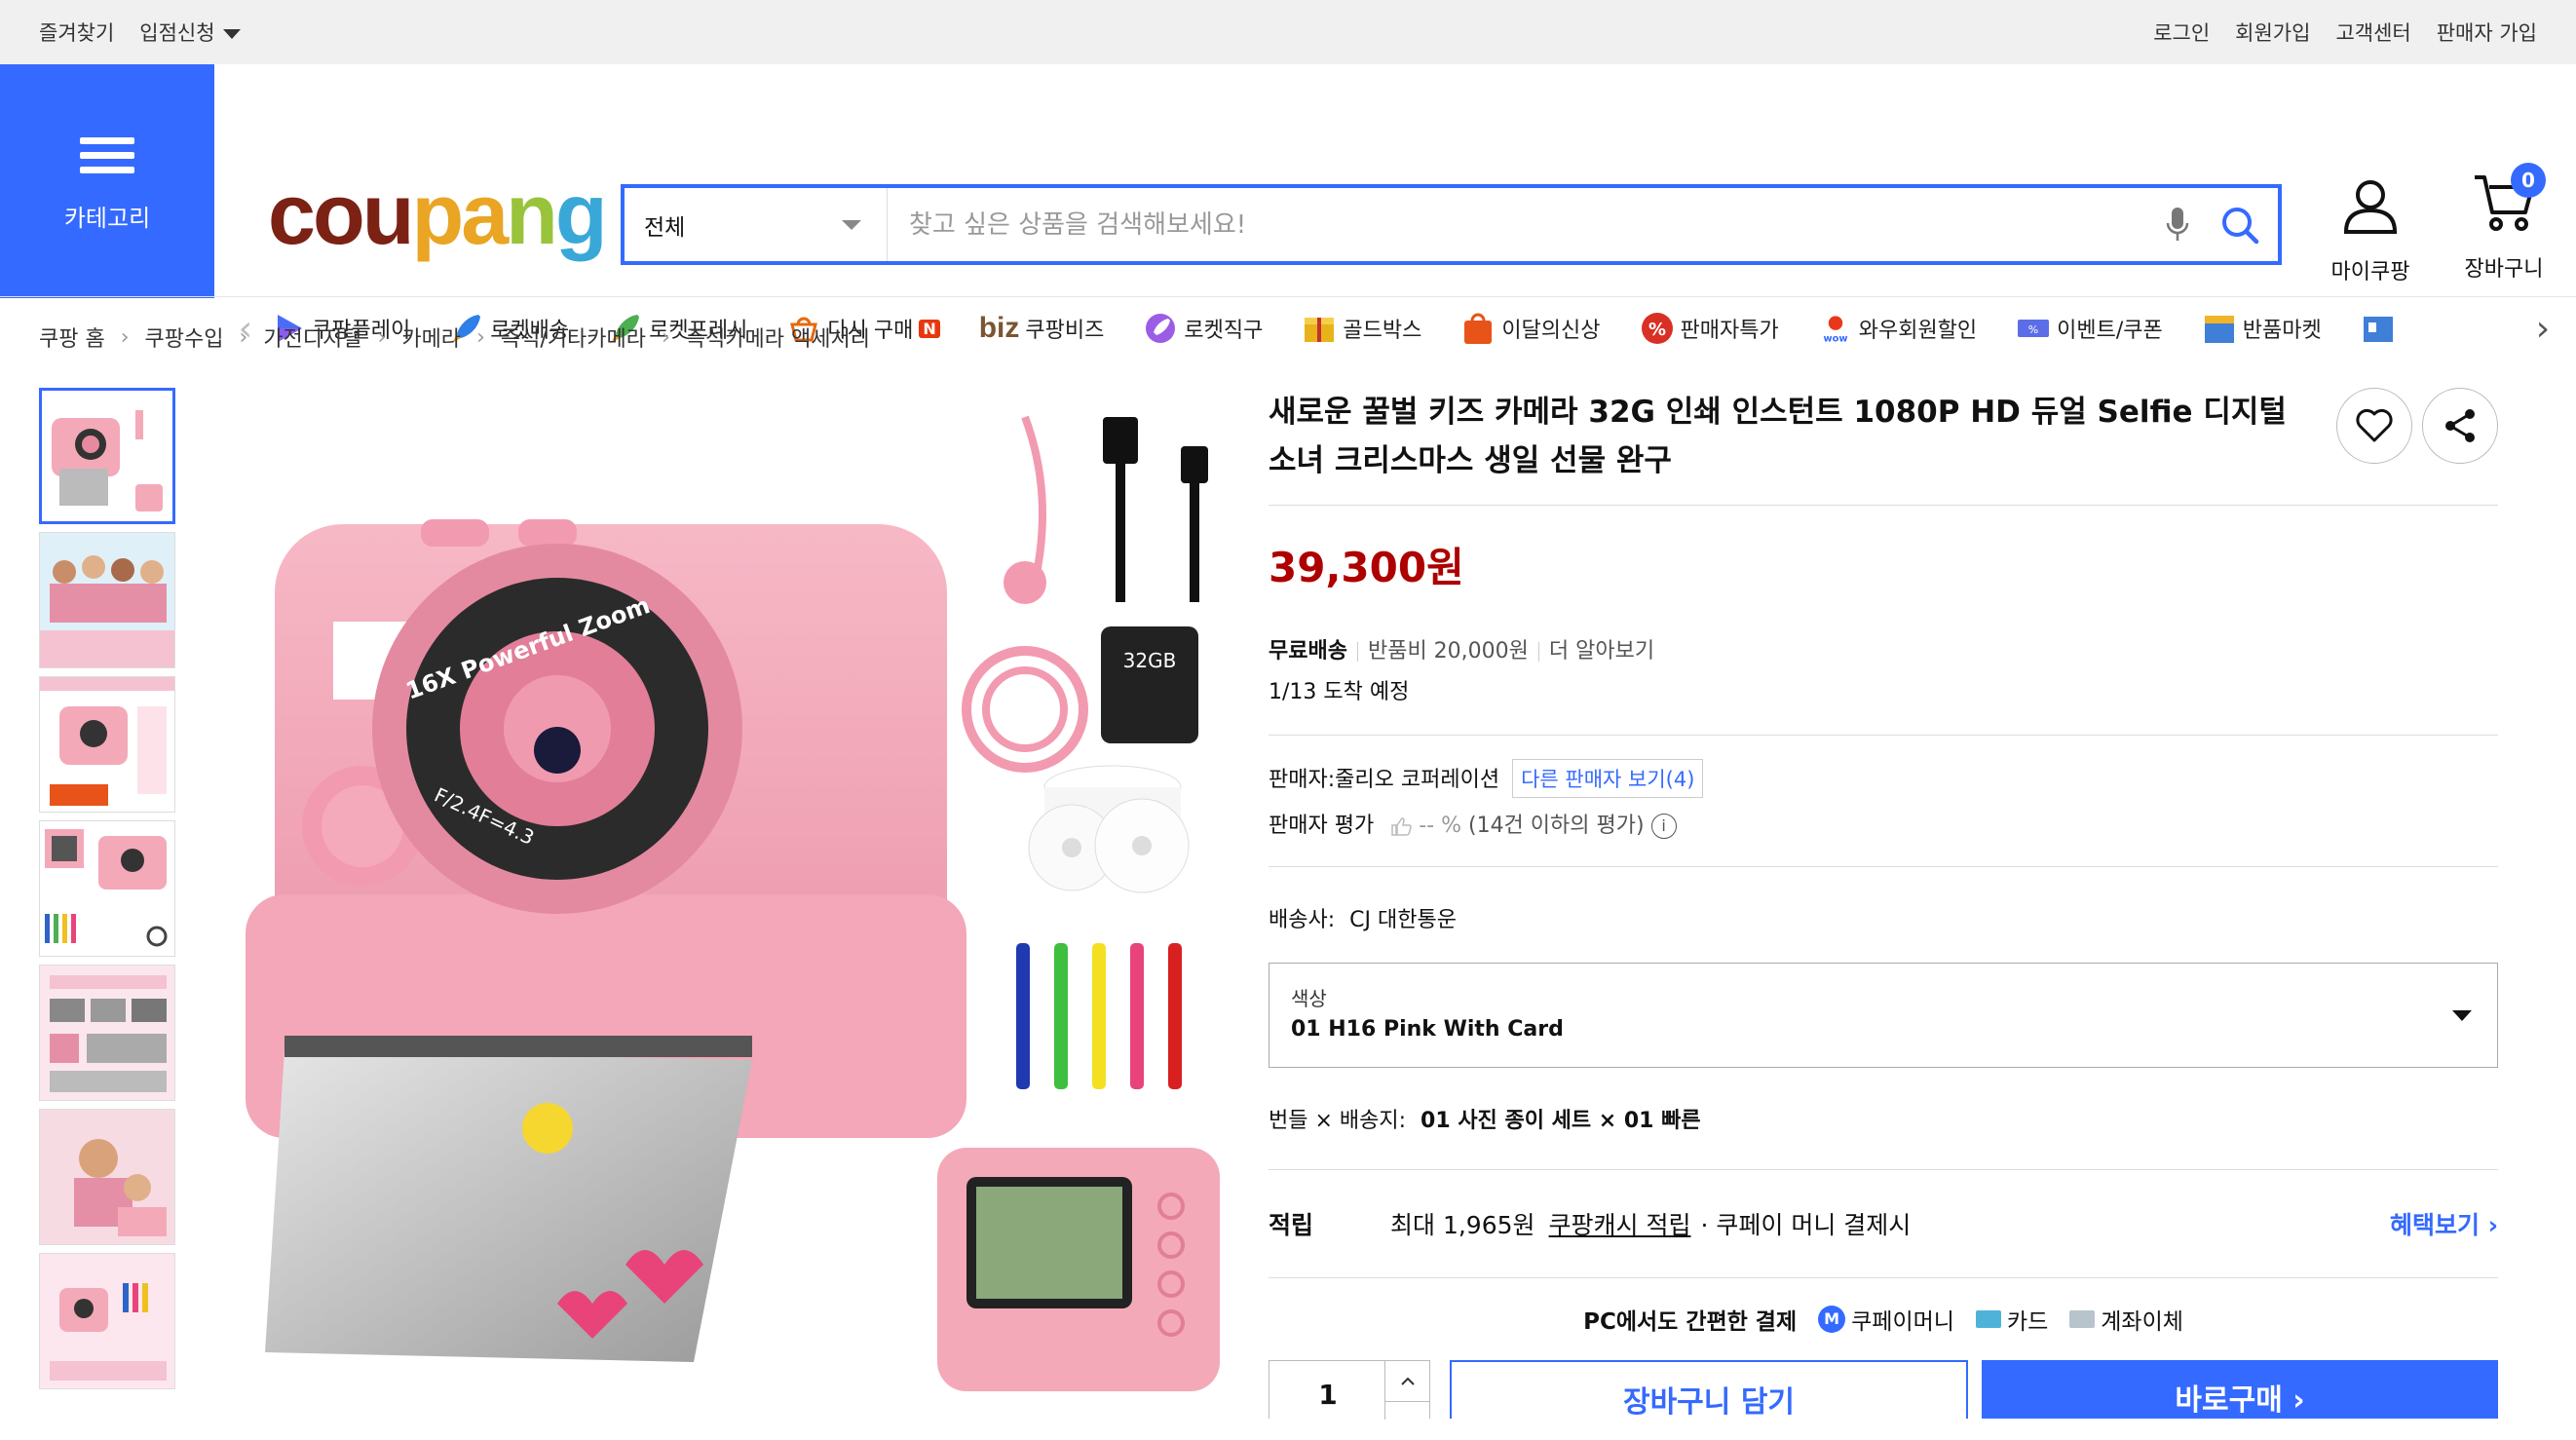 The height and width of the screenshot is (1440, 2576). Describe the element at coordinates (1620, 1223) in the screenshot. I see `coupang-cash-link: 쿠팡캐시 적립` at that location.